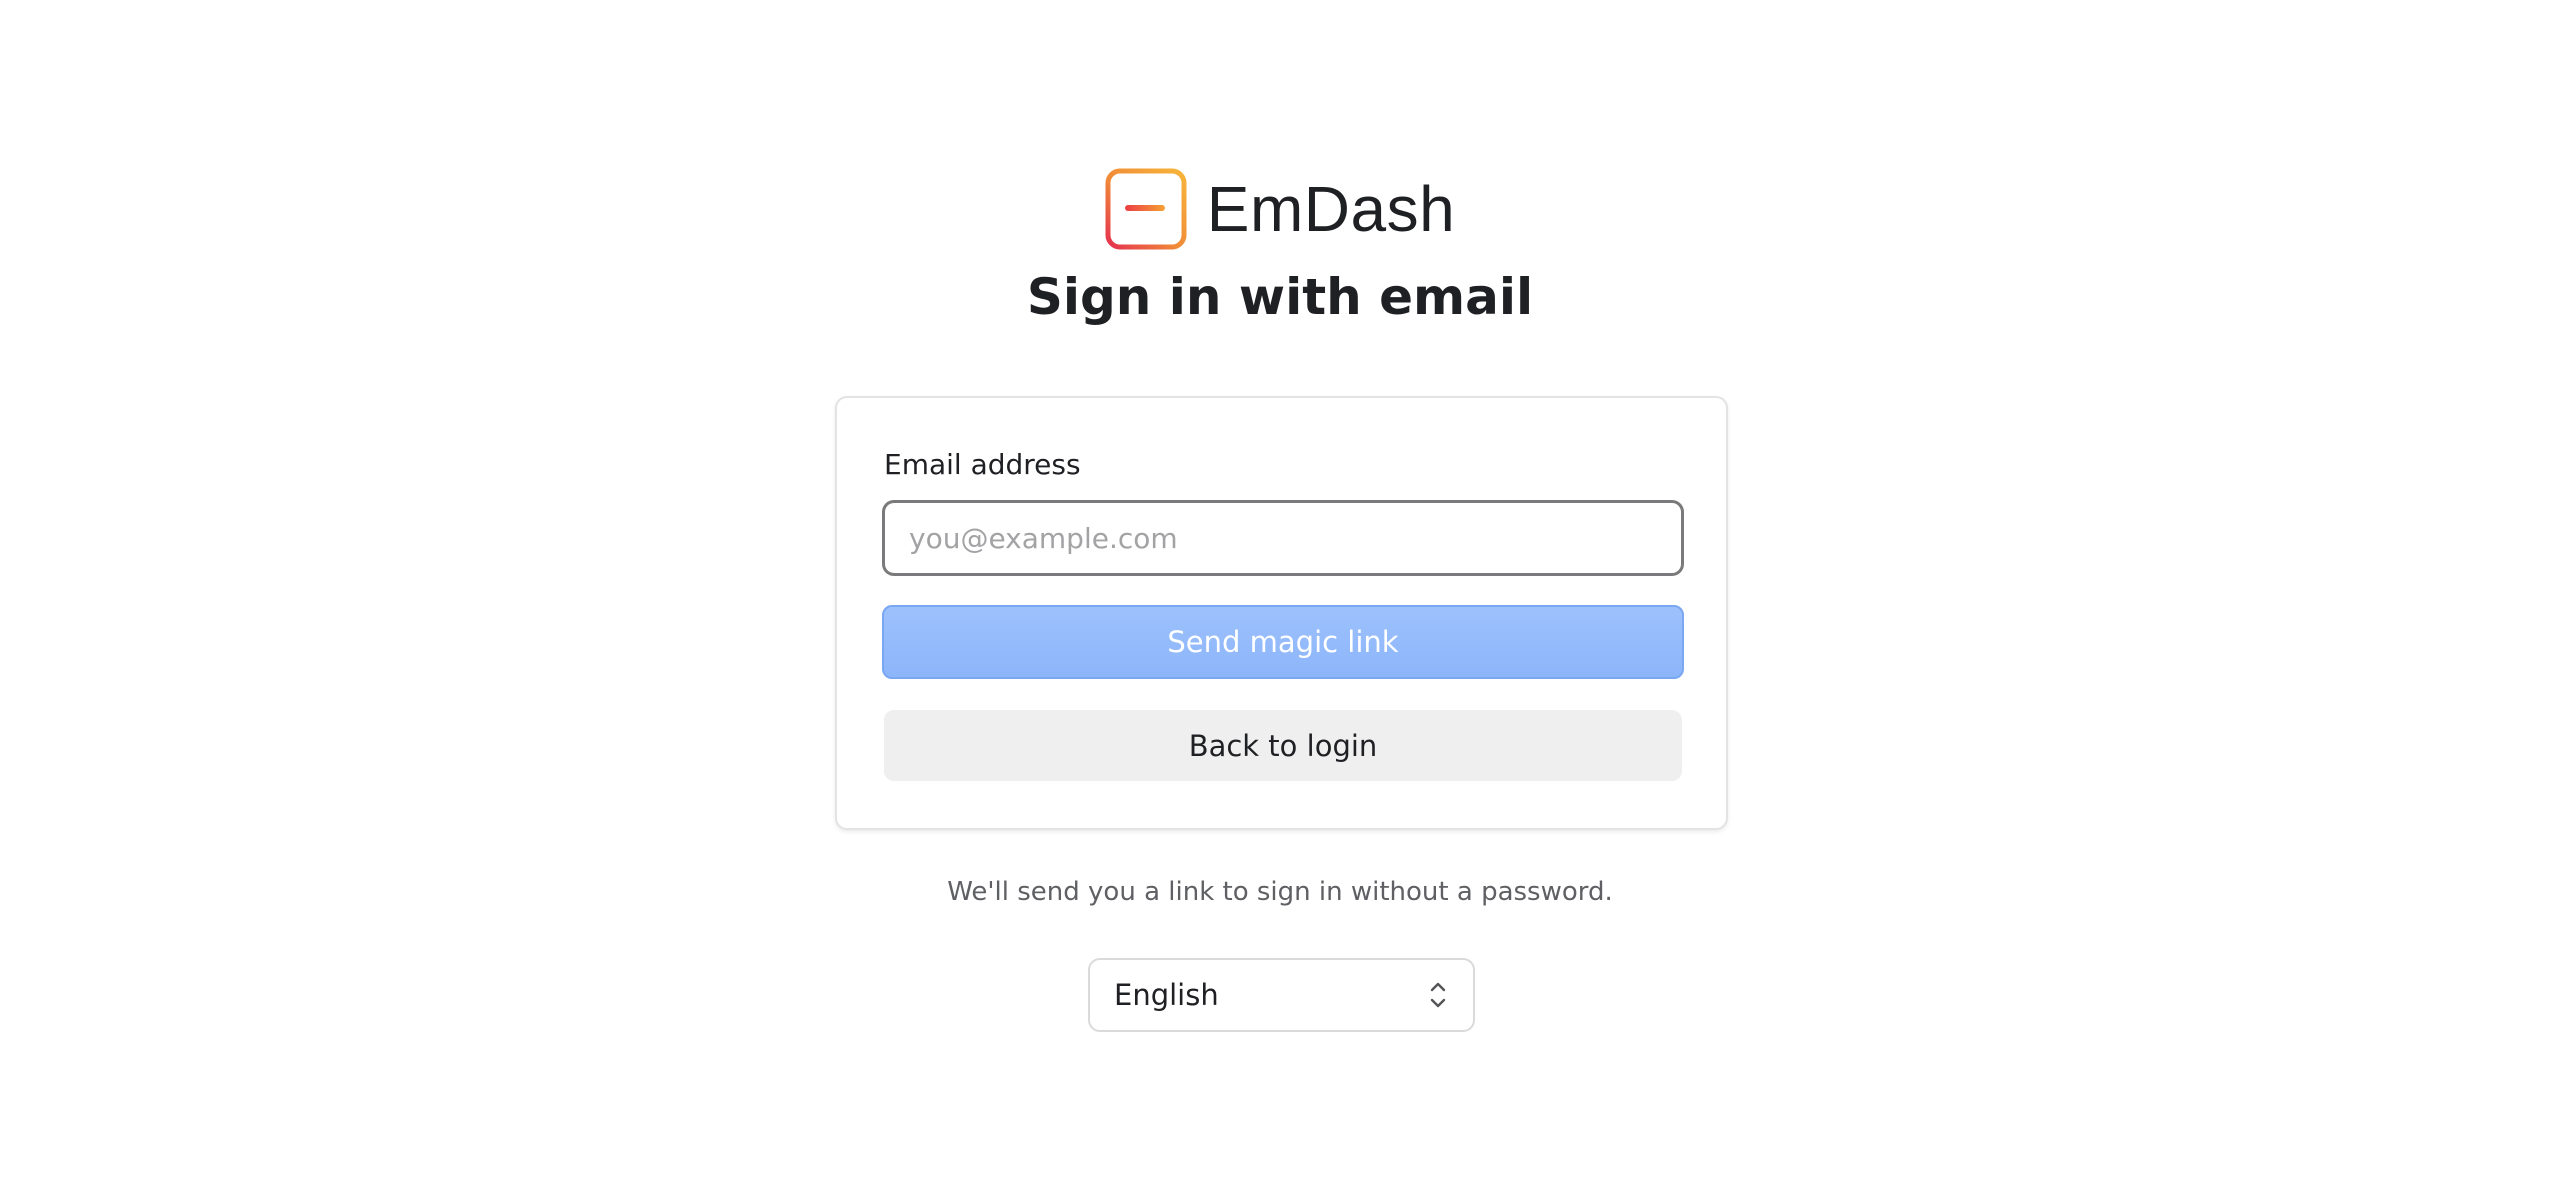  I want to click on email-label: Email address, so click(982, 464).